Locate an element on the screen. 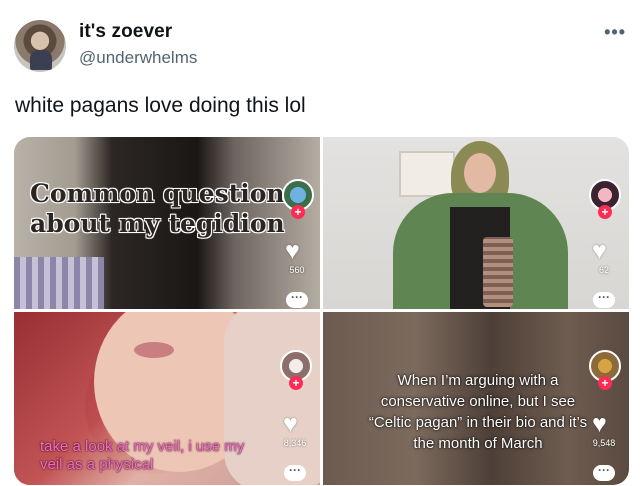  display-name: it's zoever is located at coordinates (125, 32).